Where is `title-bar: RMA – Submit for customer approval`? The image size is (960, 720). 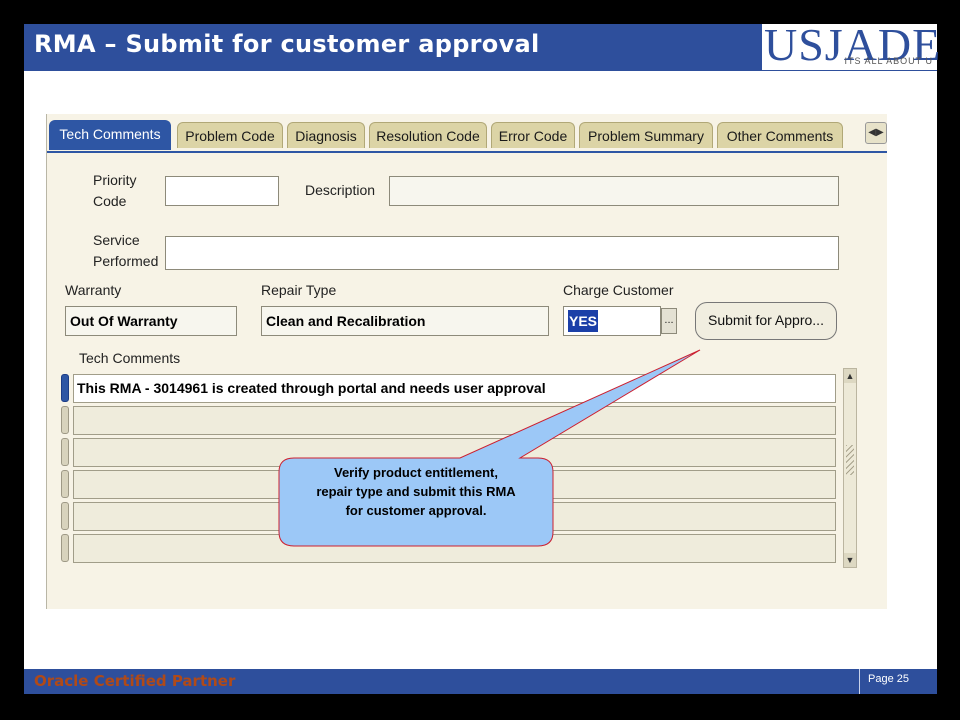
title-bar: RMA – Submit for customer approval is located at coordinates (393, 47).